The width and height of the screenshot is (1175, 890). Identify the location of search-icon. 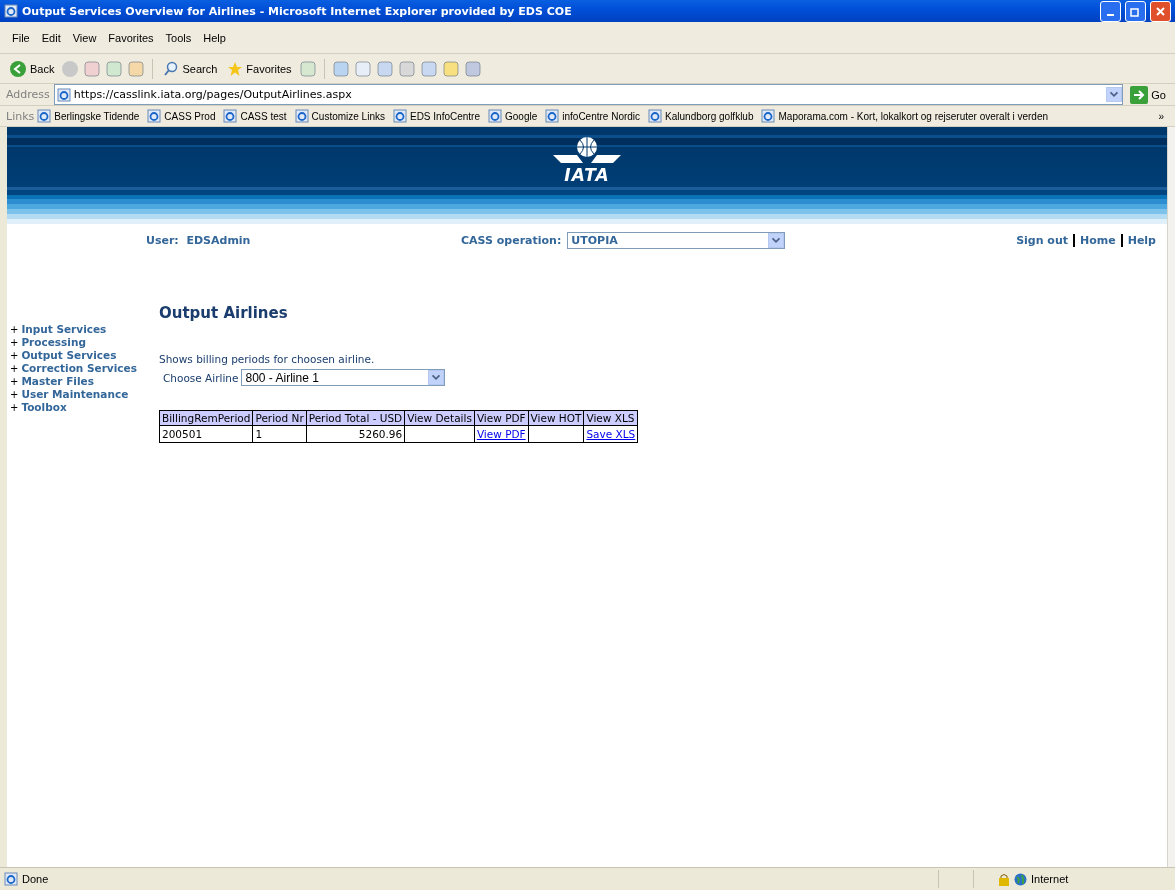
(171, 68).